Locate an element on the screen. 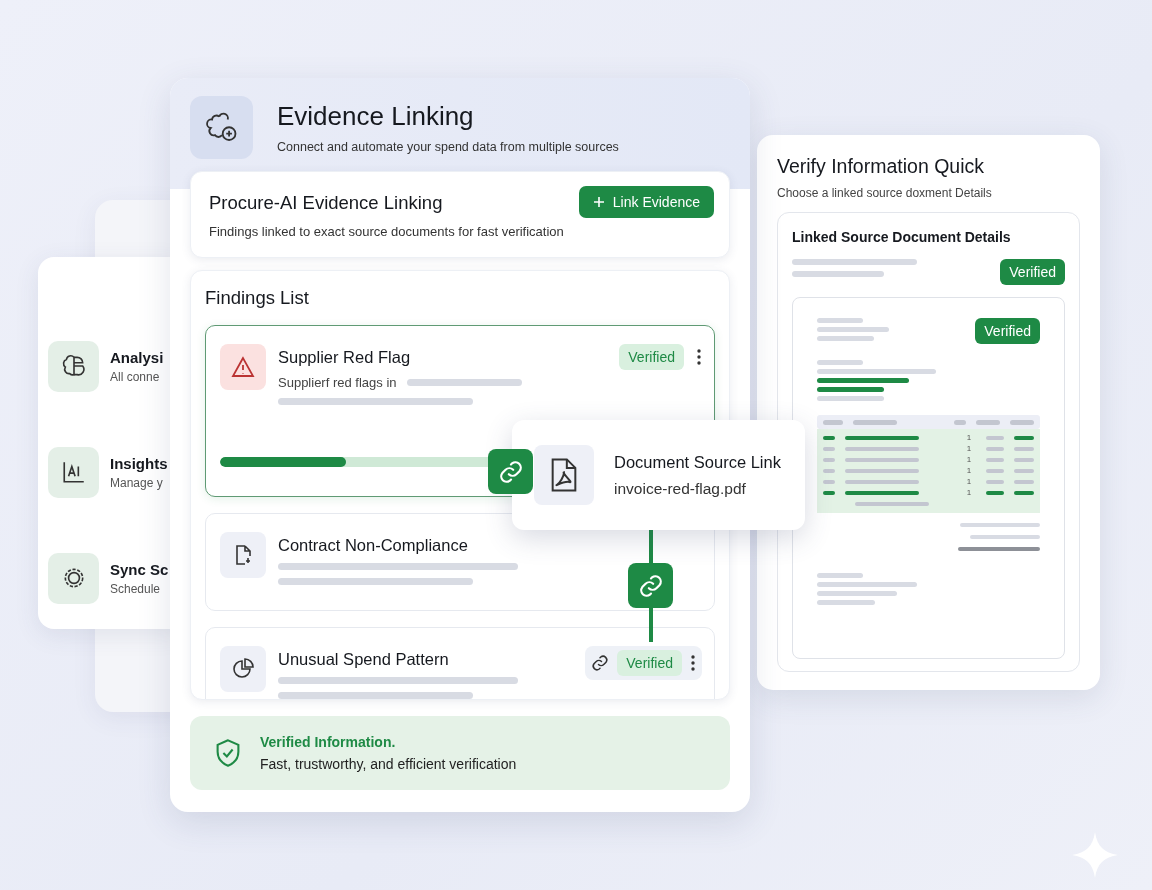  finding-card: Unusual Spend Pattern Verified is located at coordinates (460, 663).